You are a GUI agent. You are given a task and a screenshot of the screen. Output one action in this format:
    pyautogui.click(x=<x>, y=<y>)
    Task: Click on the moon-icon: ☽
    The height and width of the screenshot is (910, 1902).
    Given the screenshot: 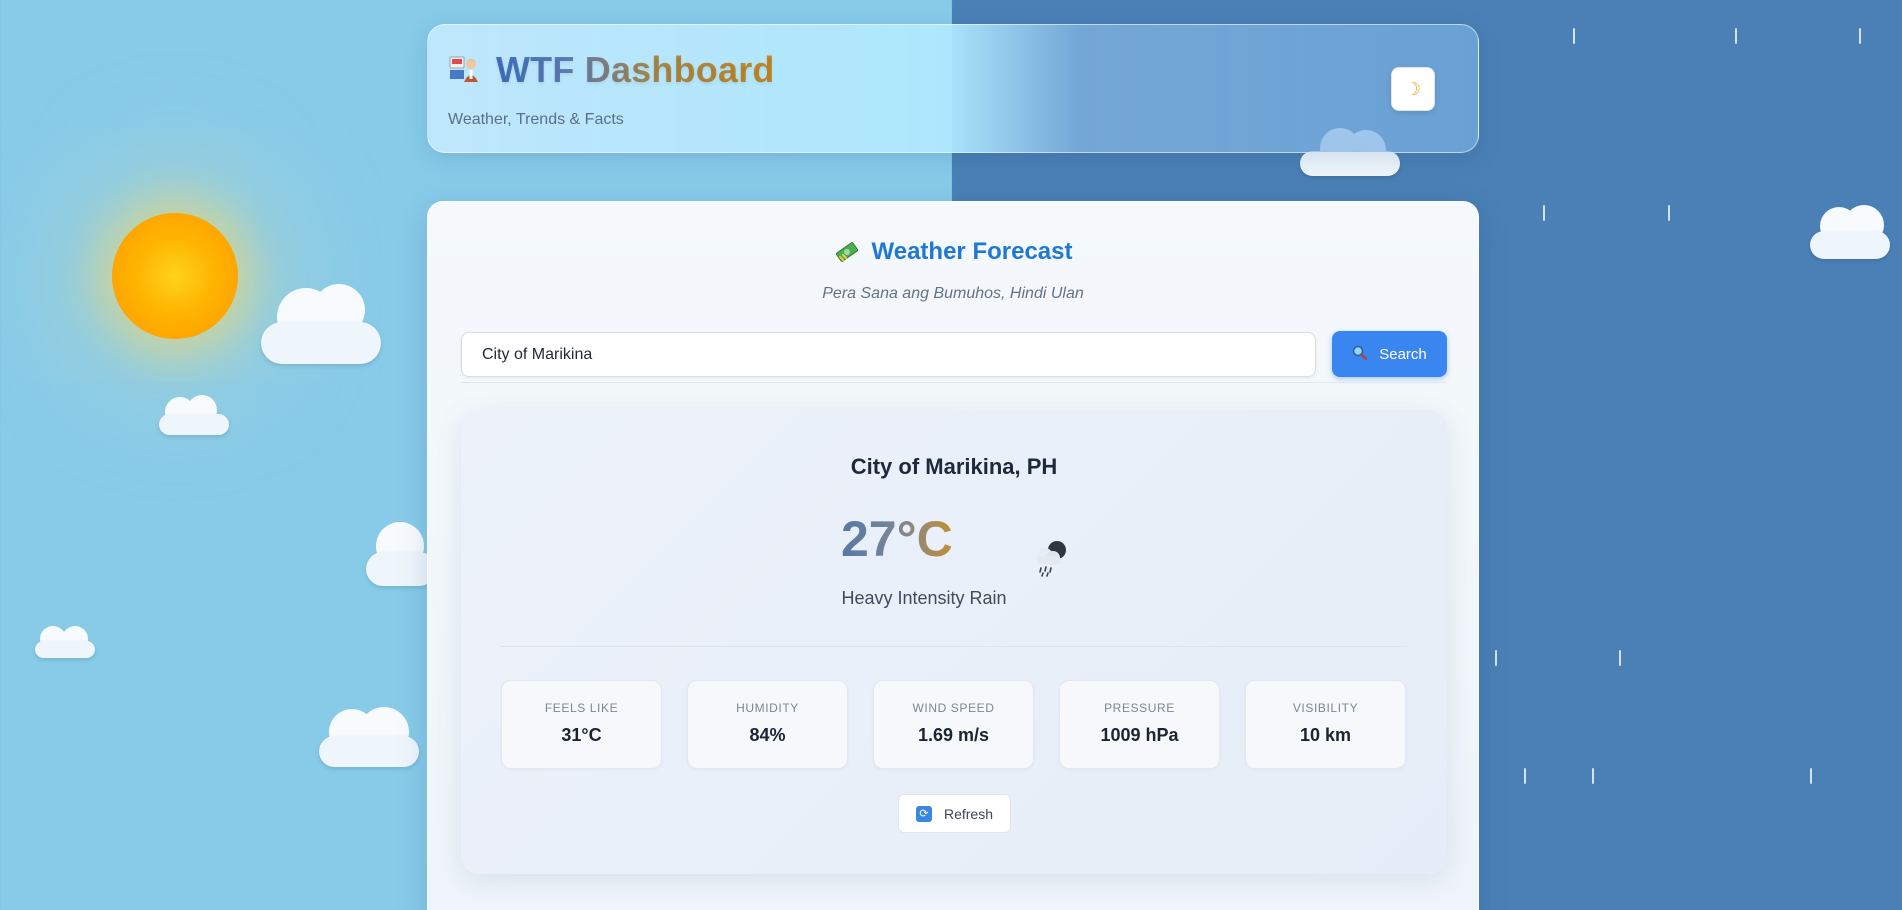 What is the action you would take?
    pyautogui.click(x=1413, y=88)
    